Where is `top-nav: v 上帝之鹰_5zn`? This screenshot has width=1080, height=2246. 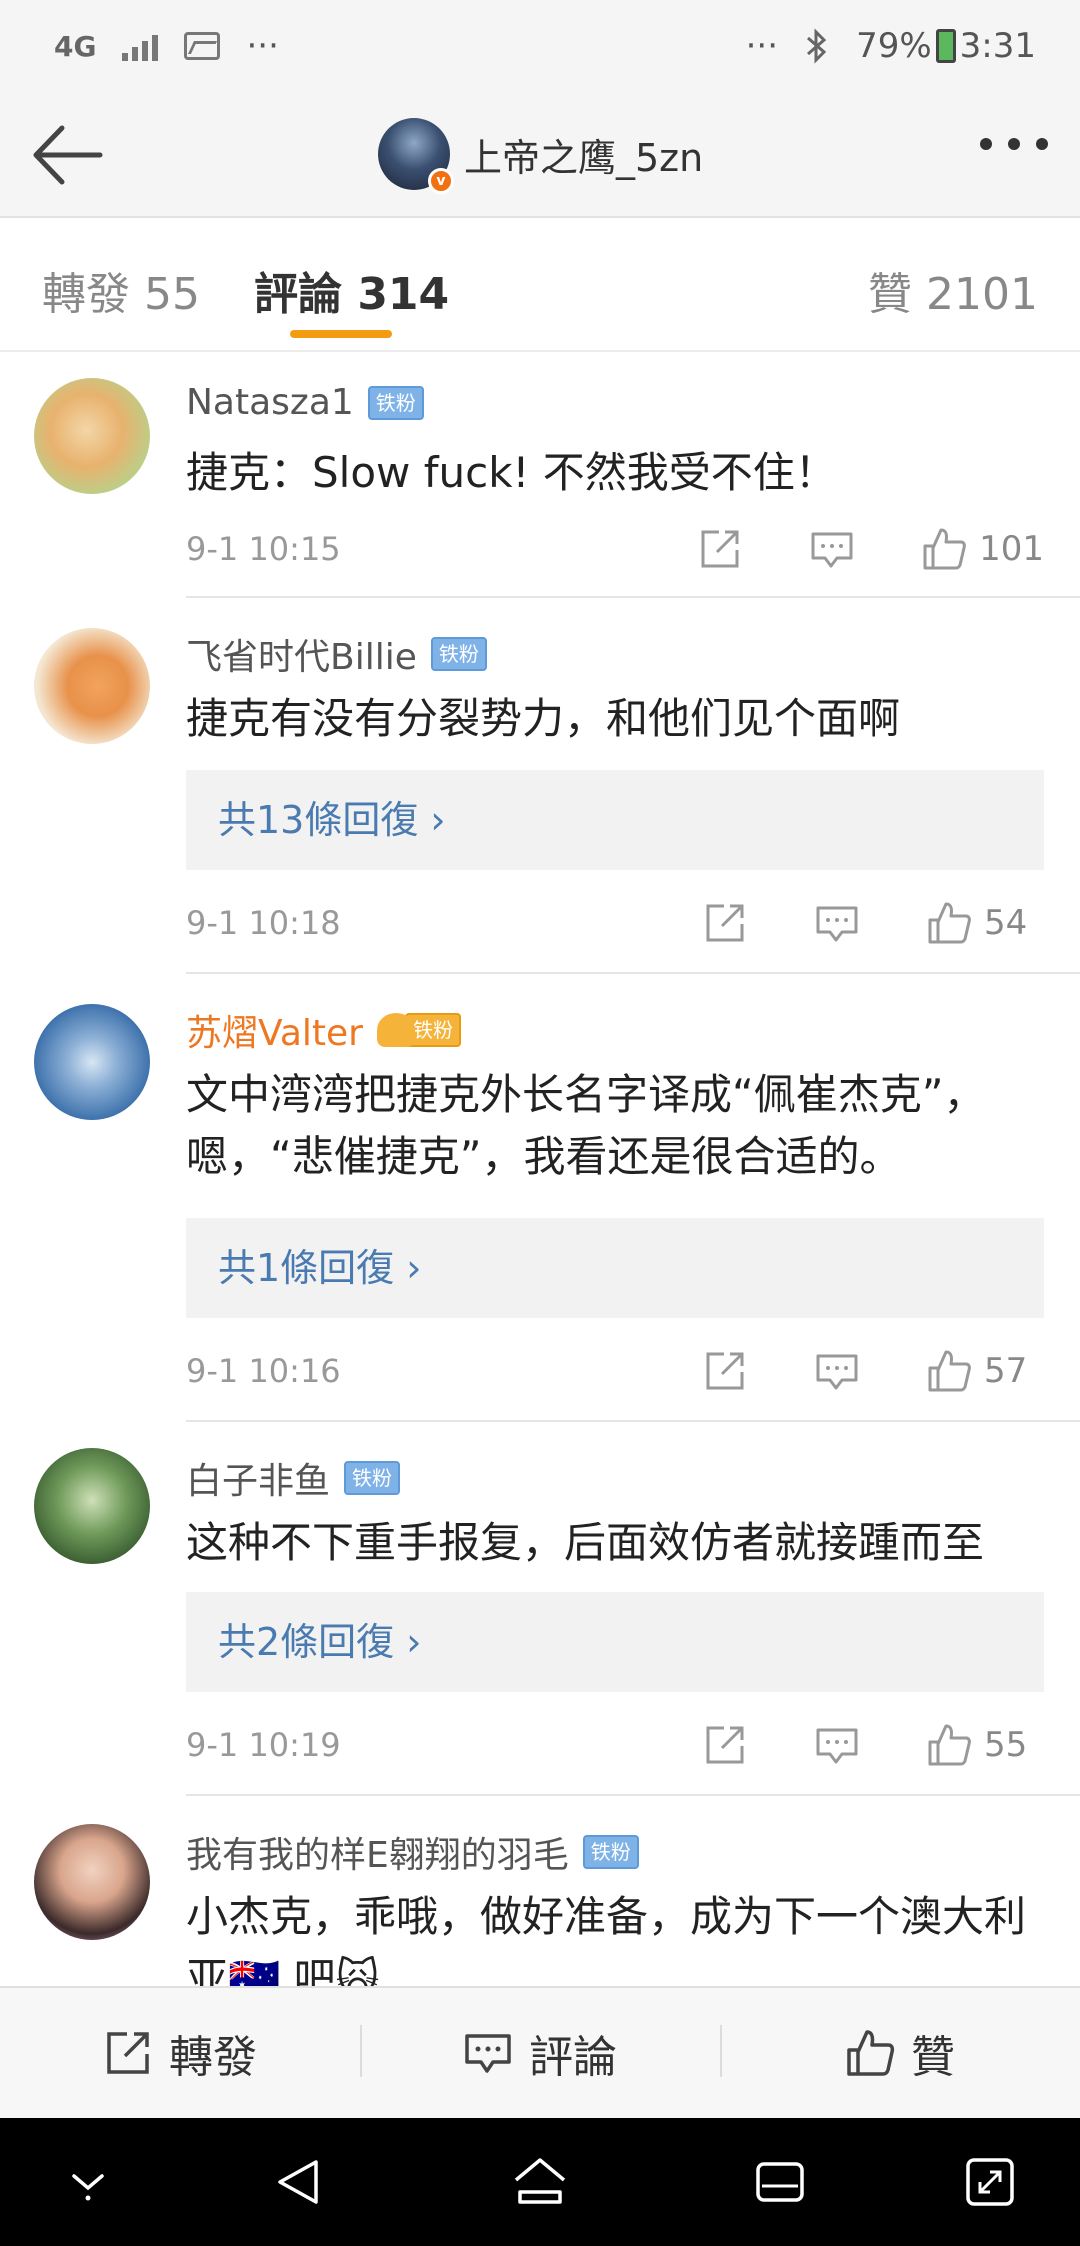
top-nav: v 上帝之鹰_5zn is located at coordinates (540, 155).